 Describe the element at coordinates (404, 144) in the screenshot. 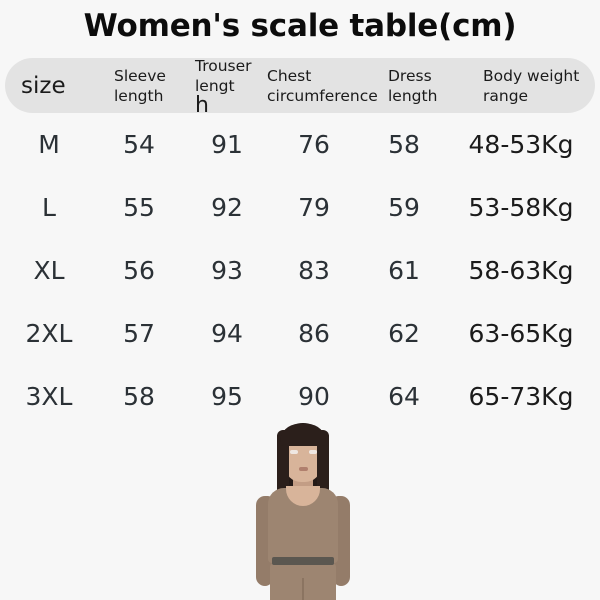

I see `cell-dress-length: 58` at that location.